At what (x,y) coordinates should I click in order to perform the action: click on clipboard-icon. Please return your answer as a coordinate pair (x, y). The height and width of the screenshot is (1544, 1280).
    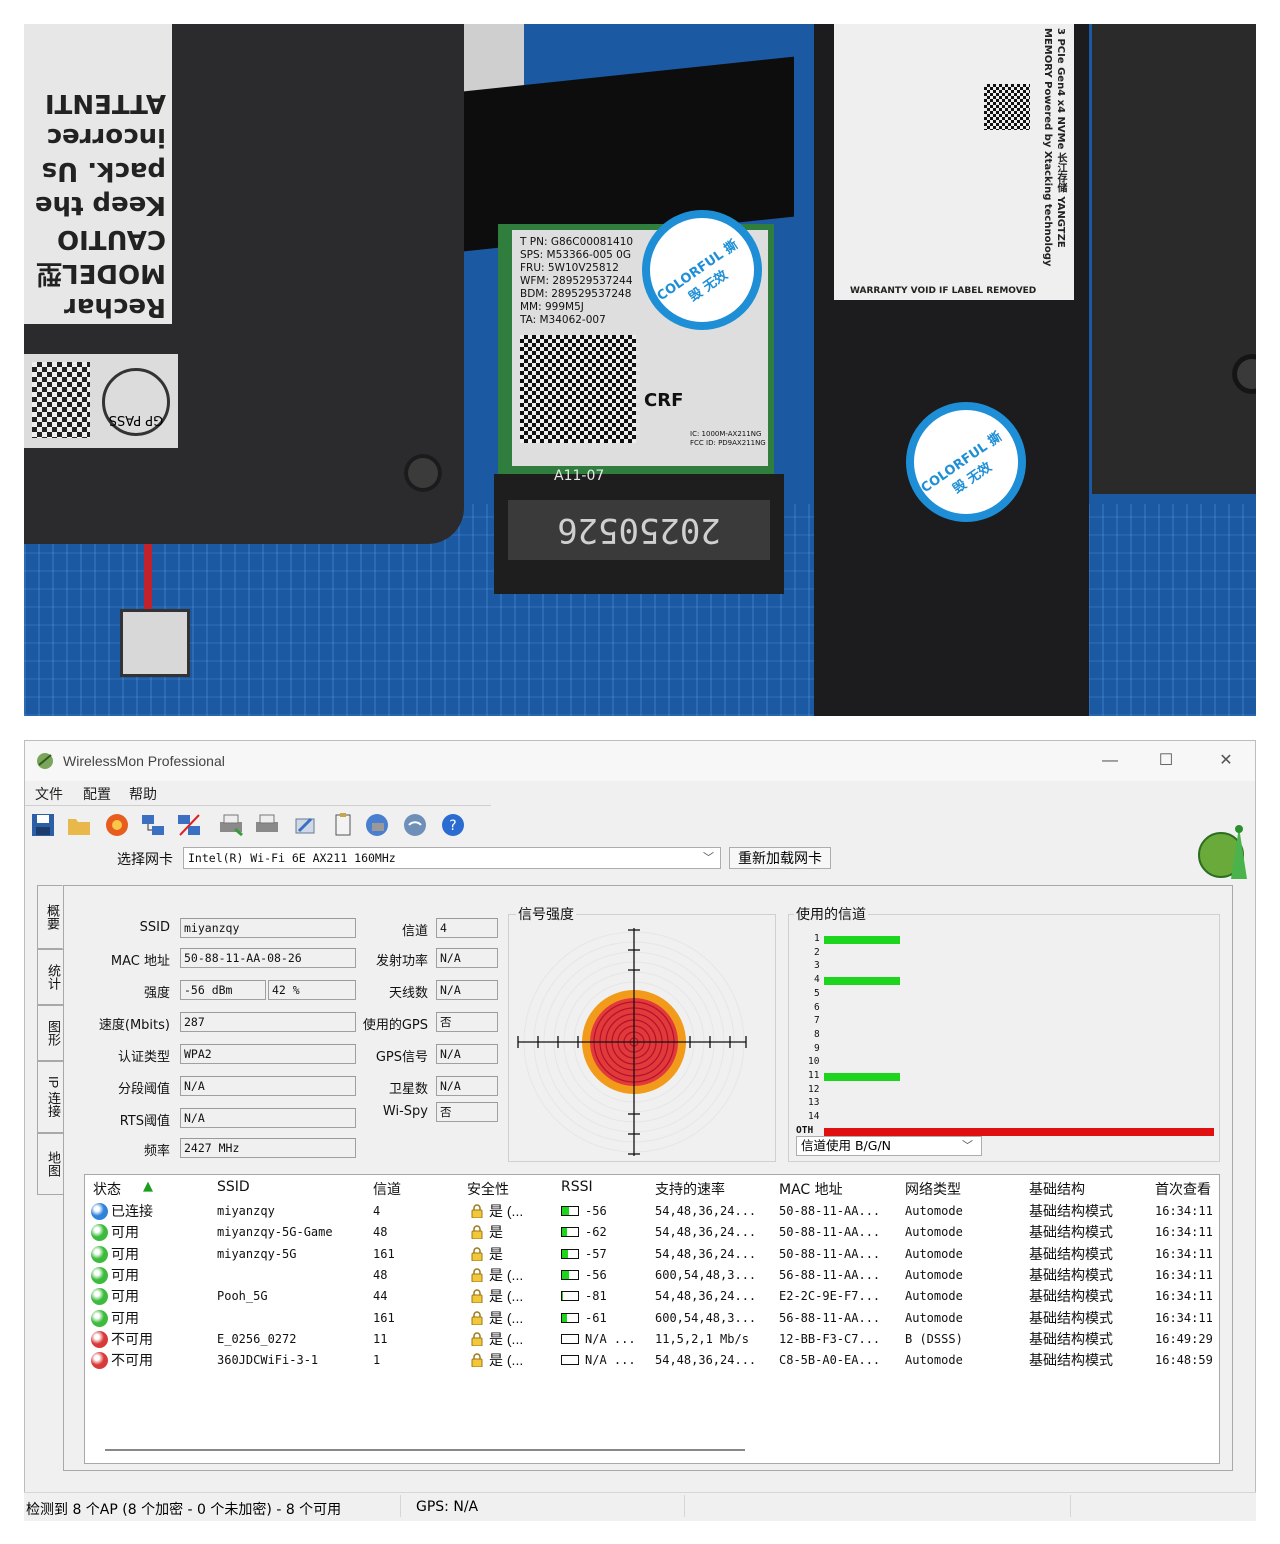
    Looking at the image, I should click on (343, 825).